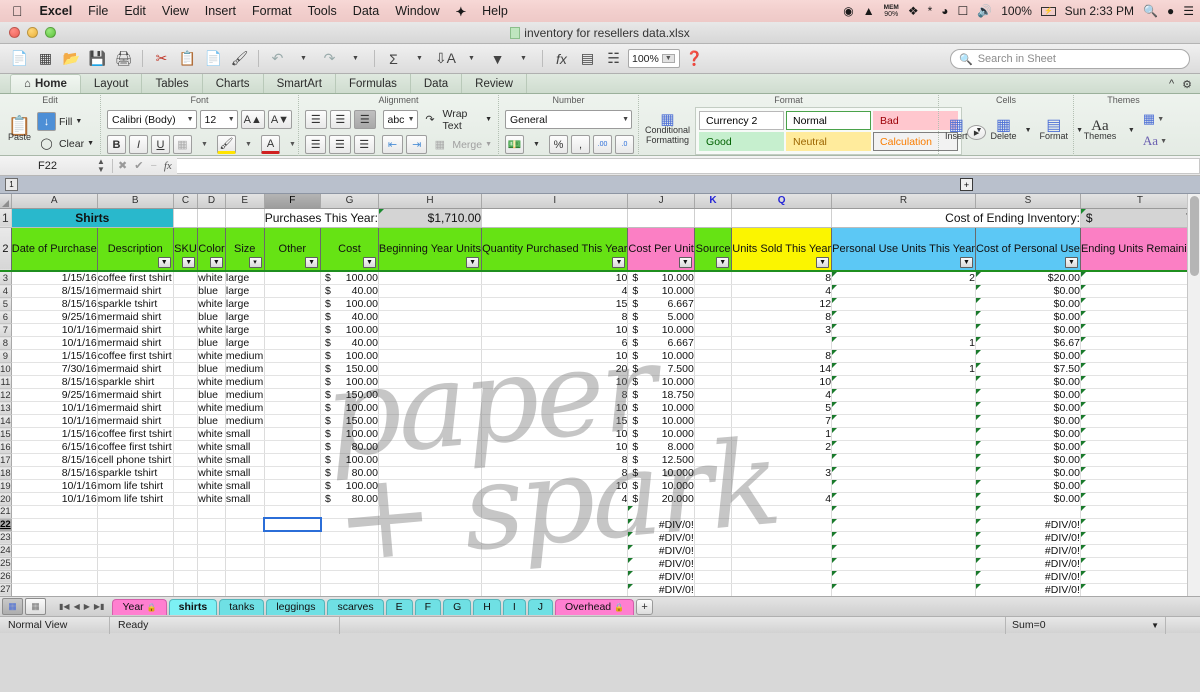 The width and height of the screenshot is (1200, 692). What do you see at coordinates (782, 421) in the screenshot?
I see `cell-units-sold: 7` at bounding box center [782, 421].